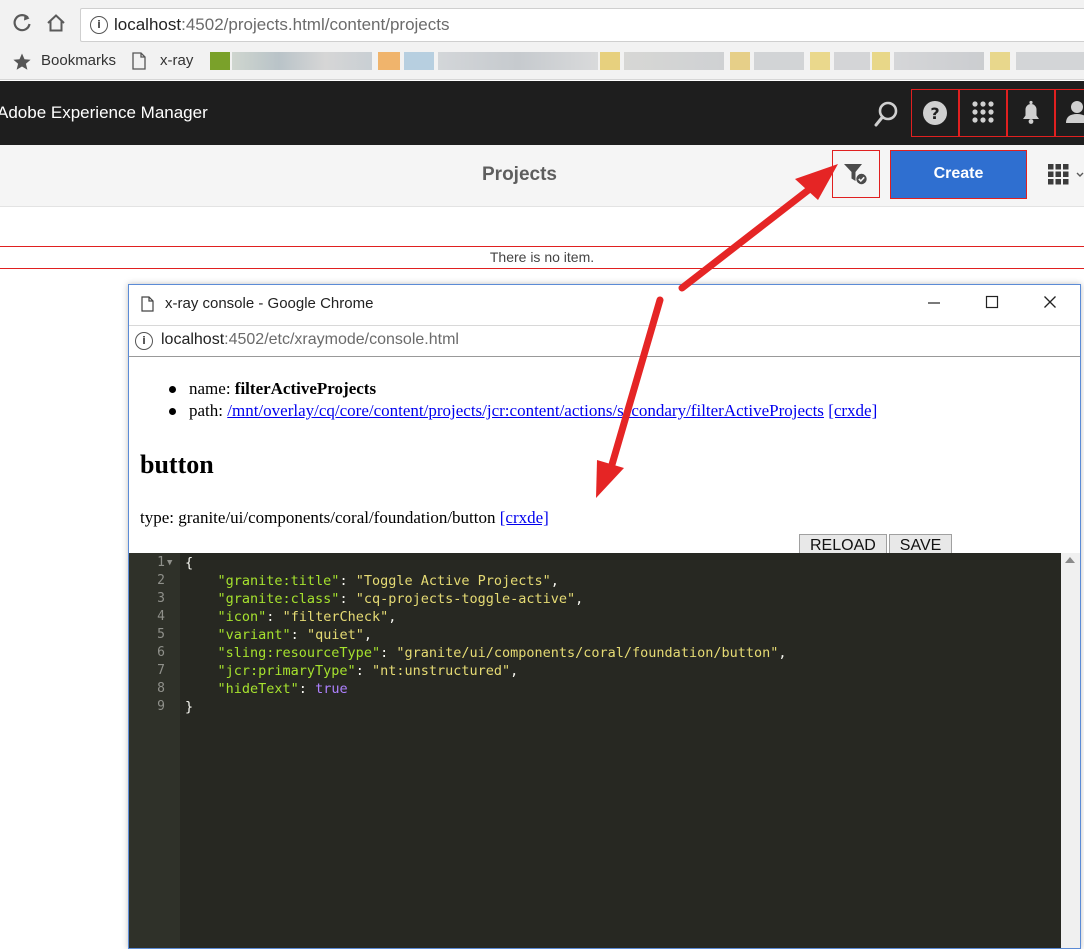 Image resolution: width=1084 pixels, height=949 pixels. What do you see at coordinates (269, 303) in the screenshot?
I see `window-title: x-ray console - Google Chrome` at bounding box center [269, 303].